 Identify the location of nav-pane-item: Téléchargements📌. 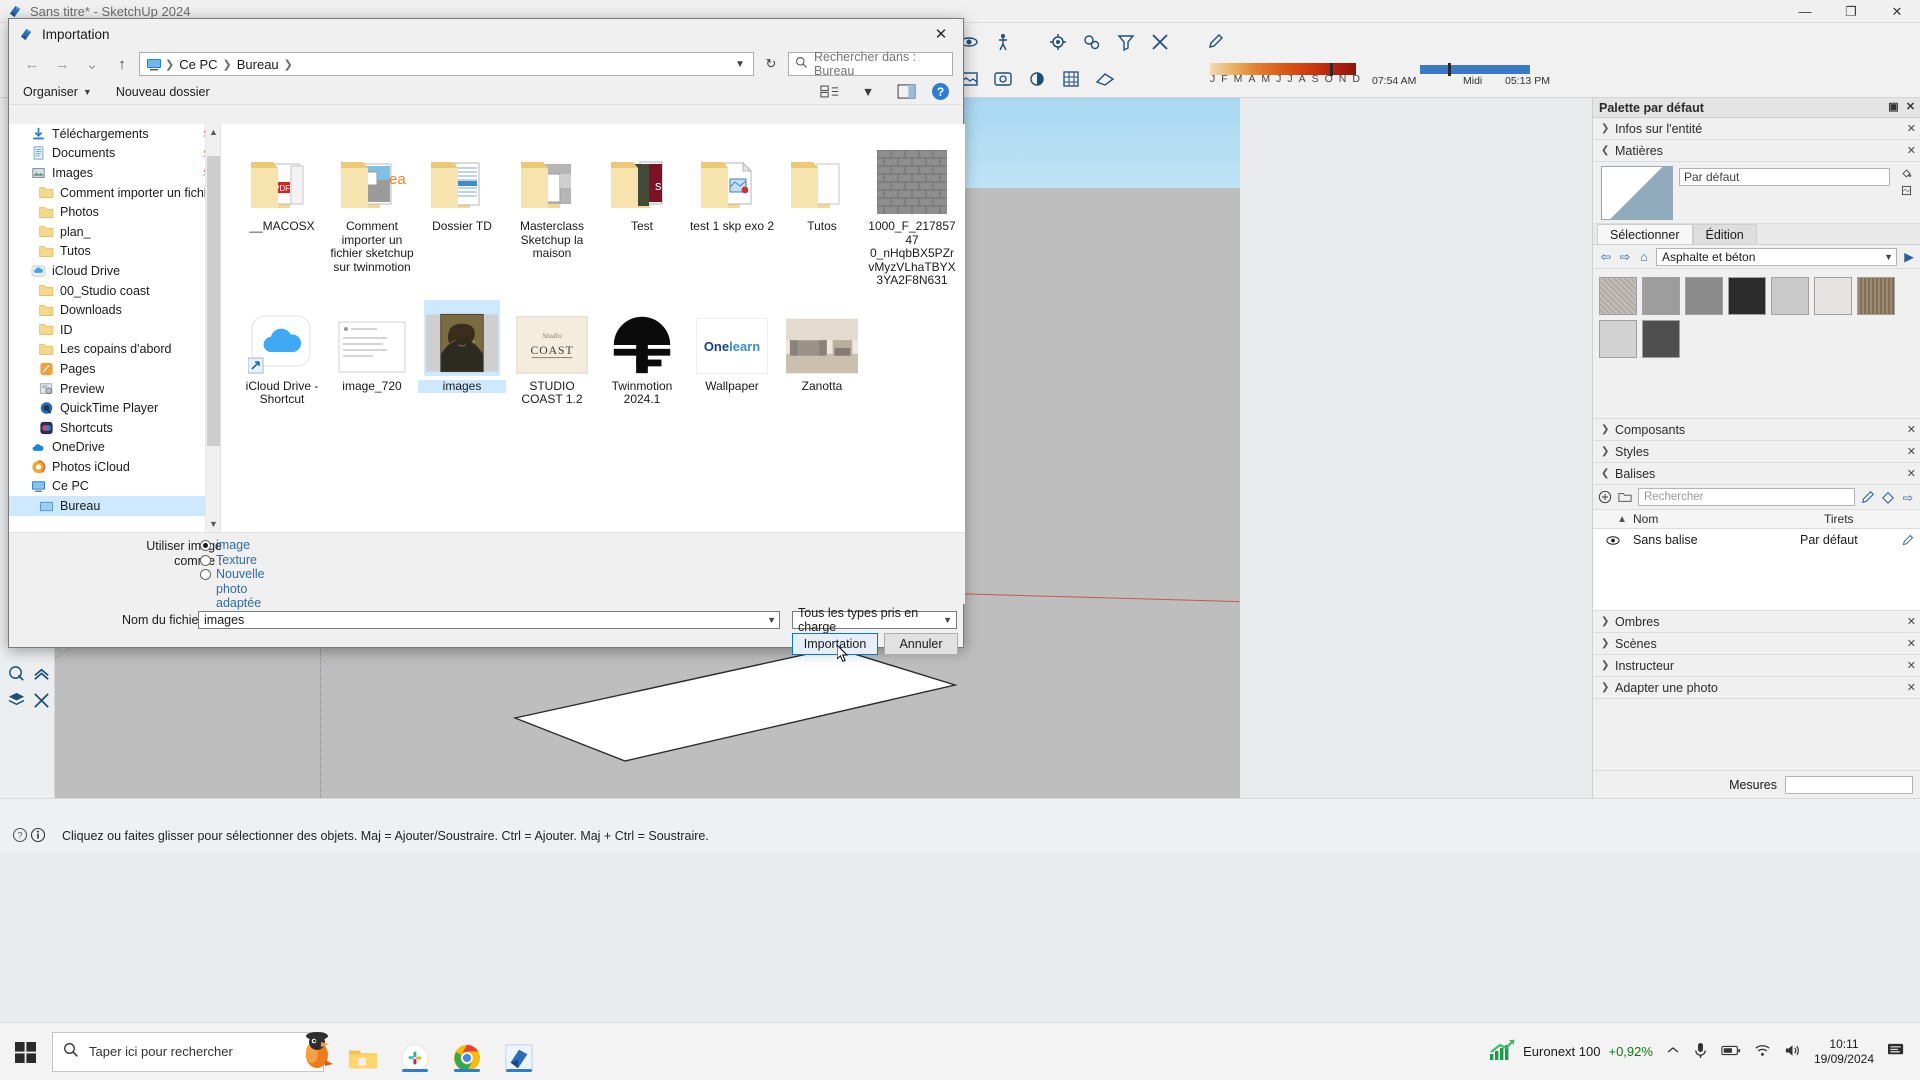
(114, 134).